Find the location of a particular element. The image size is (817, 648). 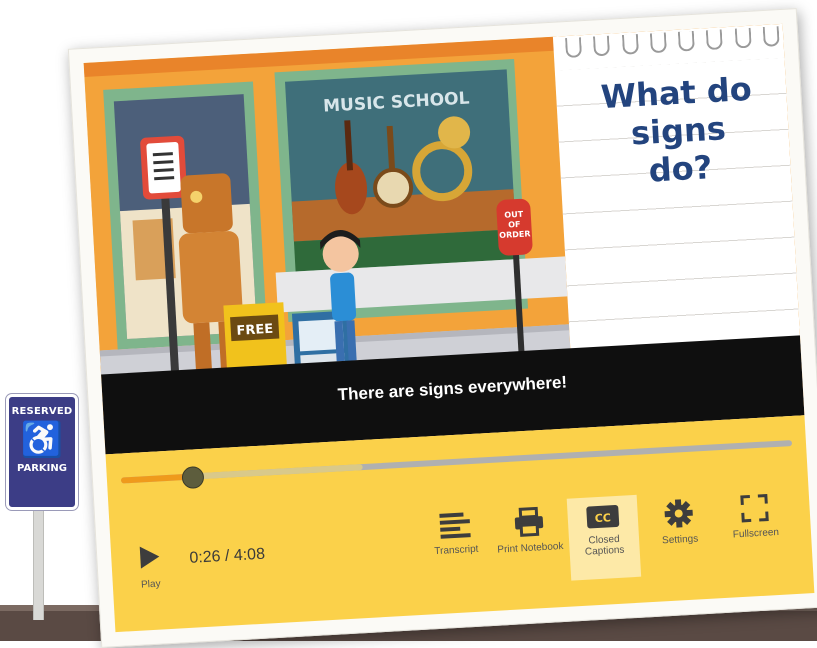

transcript-button: Transcript is located at coordinates (456, 549).